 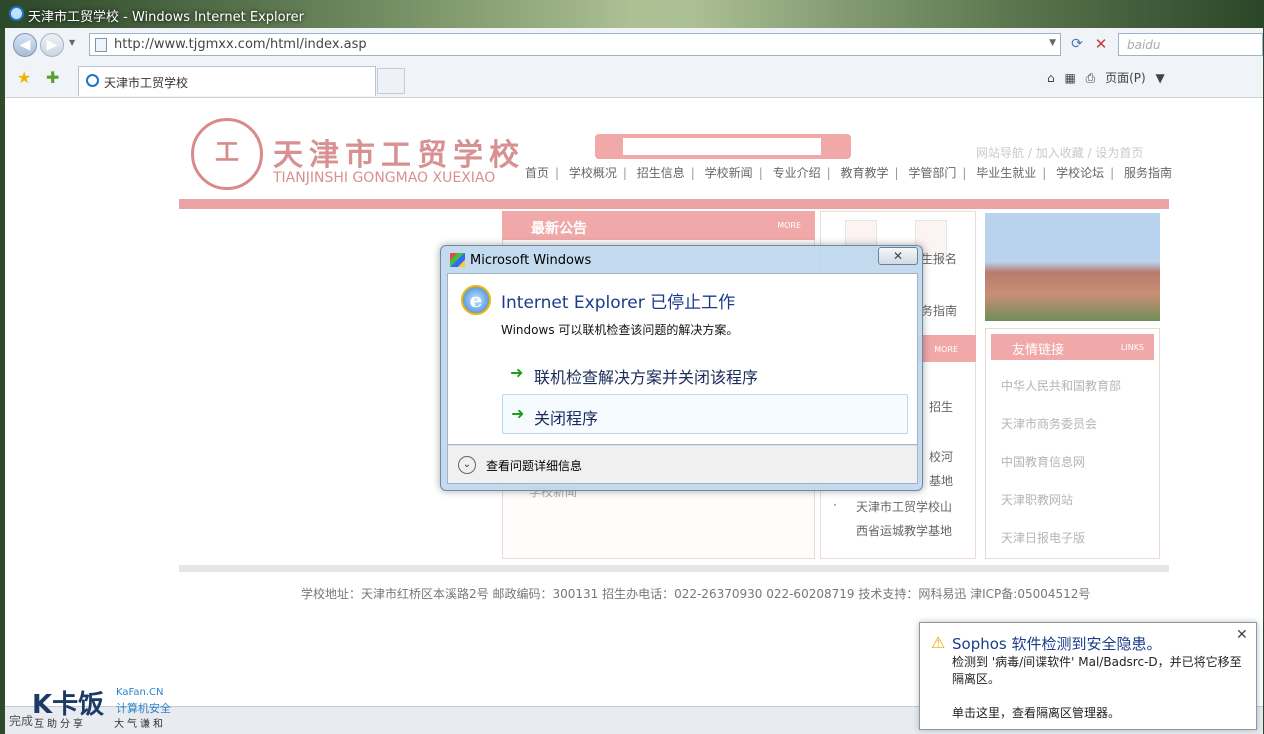 I want to click on notice-header: 最新公告 MORE, so click(x=658, y=225).